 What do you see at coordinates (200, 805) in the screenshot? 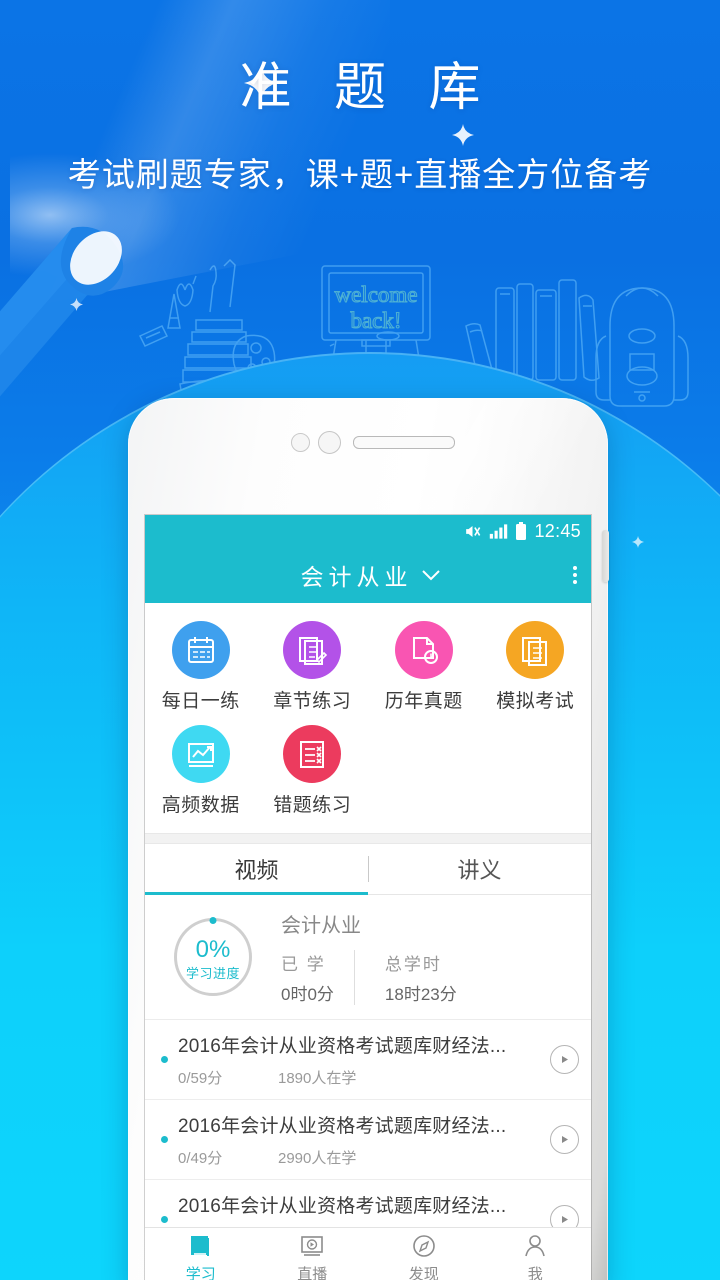
I see `grid-item-label: 高频数据` at bounding box center [200, 805].